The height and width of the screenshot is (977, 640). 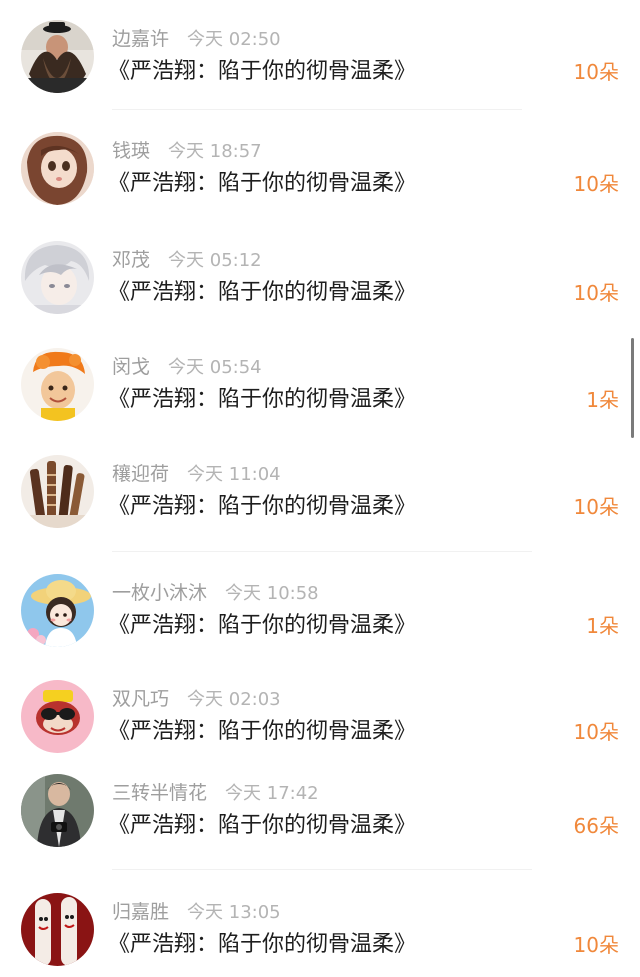 I want to click on username: 邓茂, so click(x=131, y=260).